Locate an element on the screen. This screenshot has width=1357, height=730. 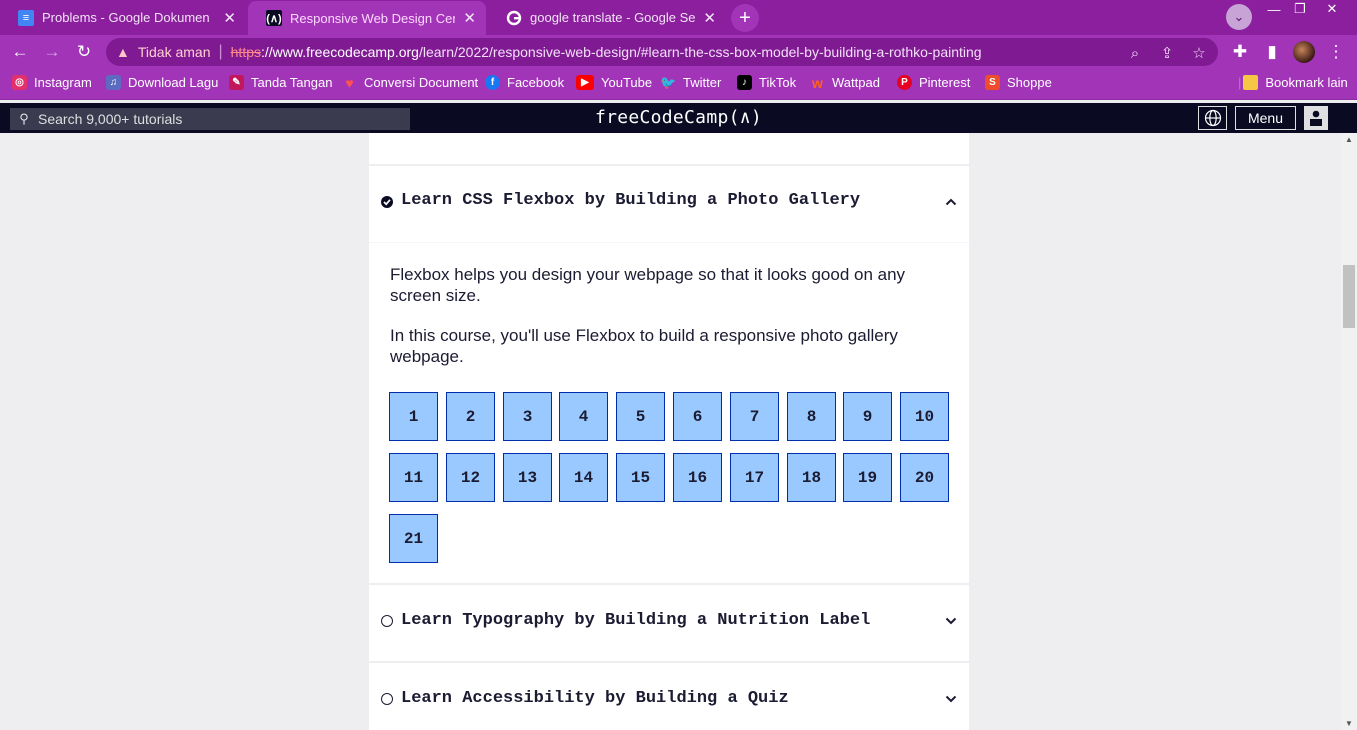
restore-icon: ❐ is located at coordinates (1300, 9).